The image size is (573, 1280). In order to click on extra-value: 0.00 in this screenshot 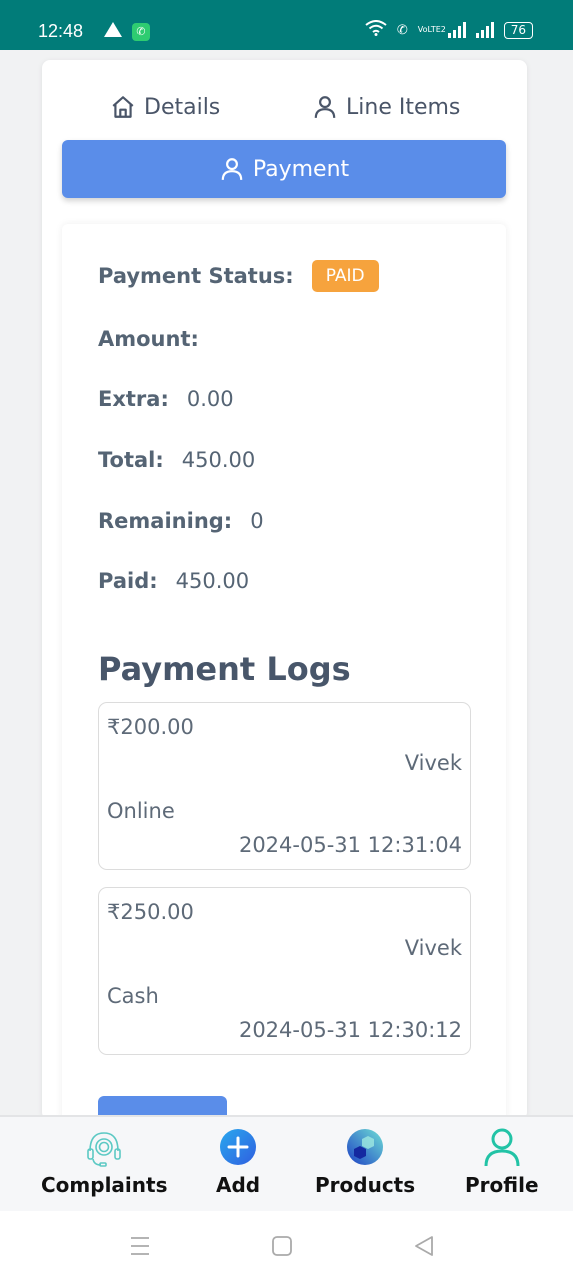, I will do `click(210, 399)`.